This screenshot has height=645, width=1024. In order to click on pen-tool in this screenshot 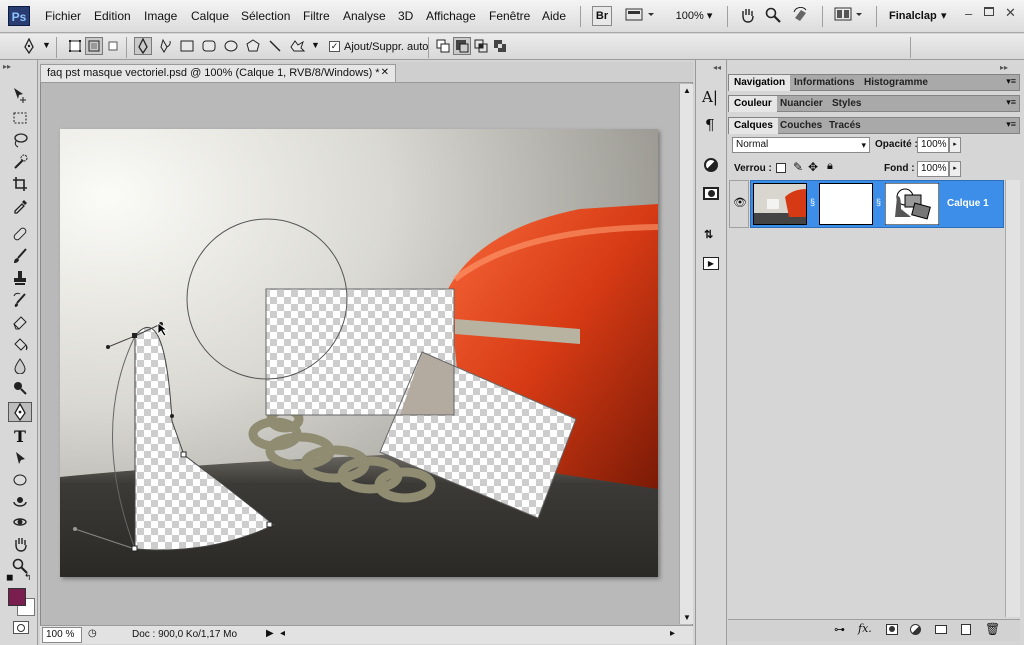, I will do `click(20, 412)`.